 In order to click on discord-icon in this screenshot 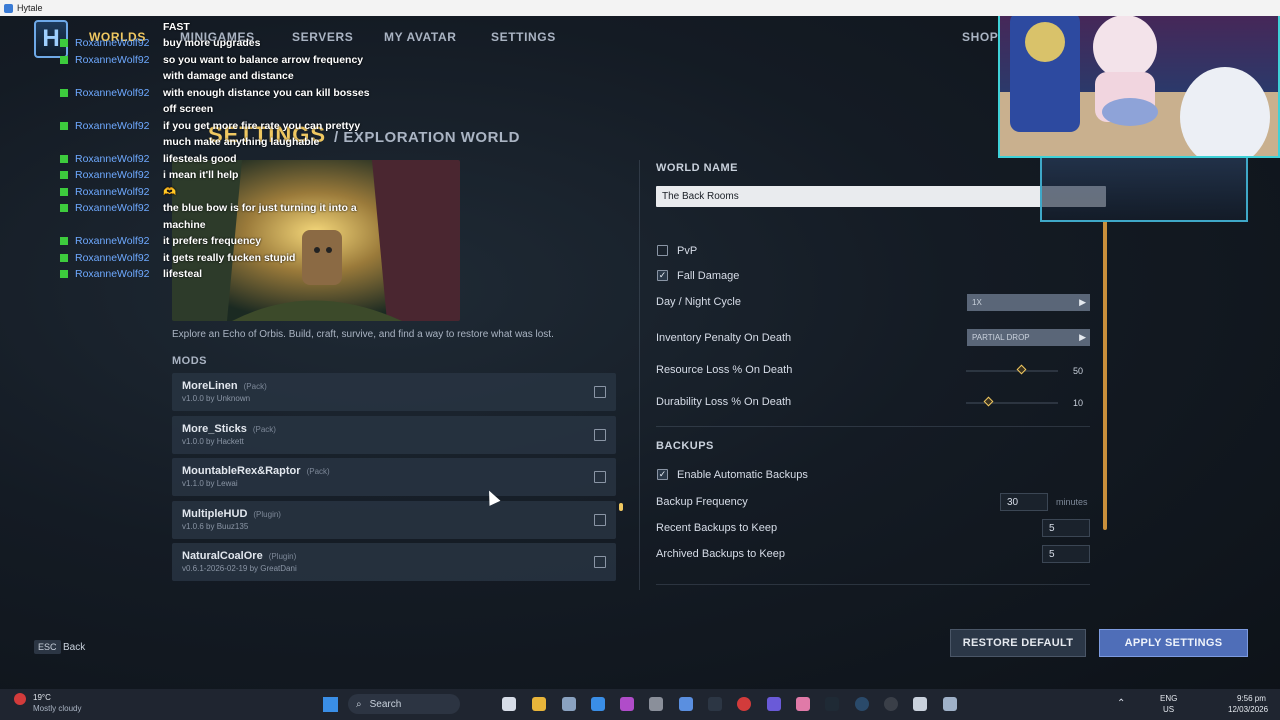, I will do `click(774, 704)`.